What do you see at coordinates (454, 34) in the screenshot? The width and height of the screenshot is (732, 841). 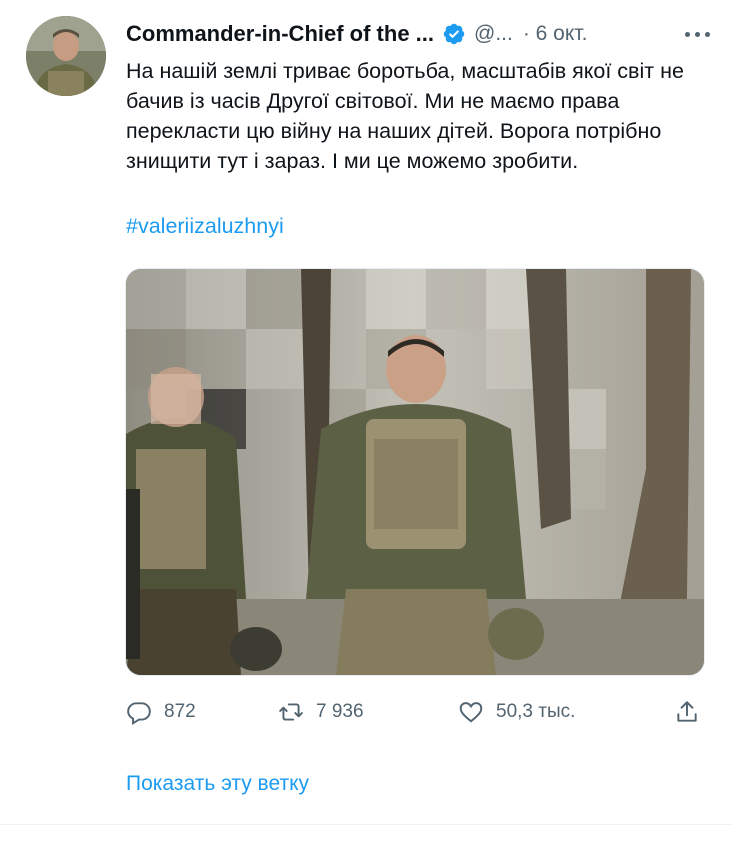 I see `verified-badge-icon` at bounding box center [454, 34].